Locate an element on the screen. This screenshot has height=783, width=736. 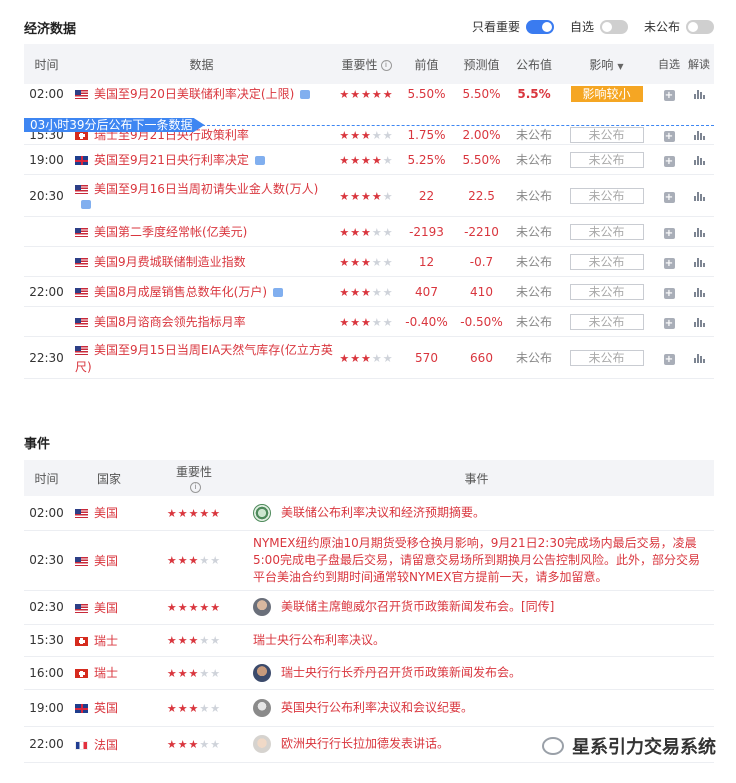
event-country-cell: 法国 is located at coordinates (109, 744).